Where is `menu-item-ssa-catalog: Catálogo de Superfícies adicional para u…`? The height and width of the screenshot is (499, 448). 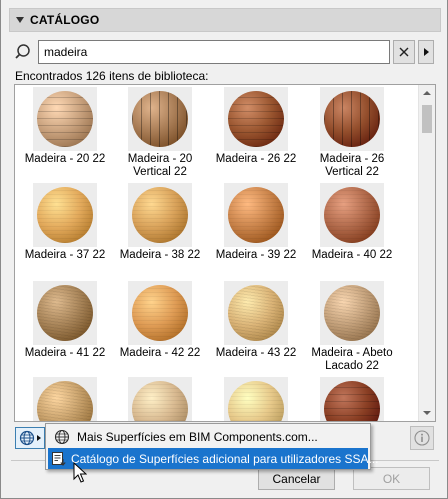
menu-item-ssa-catalog: Catálogo de Superfícies adicional para u… is located at coordinates (213, 458).